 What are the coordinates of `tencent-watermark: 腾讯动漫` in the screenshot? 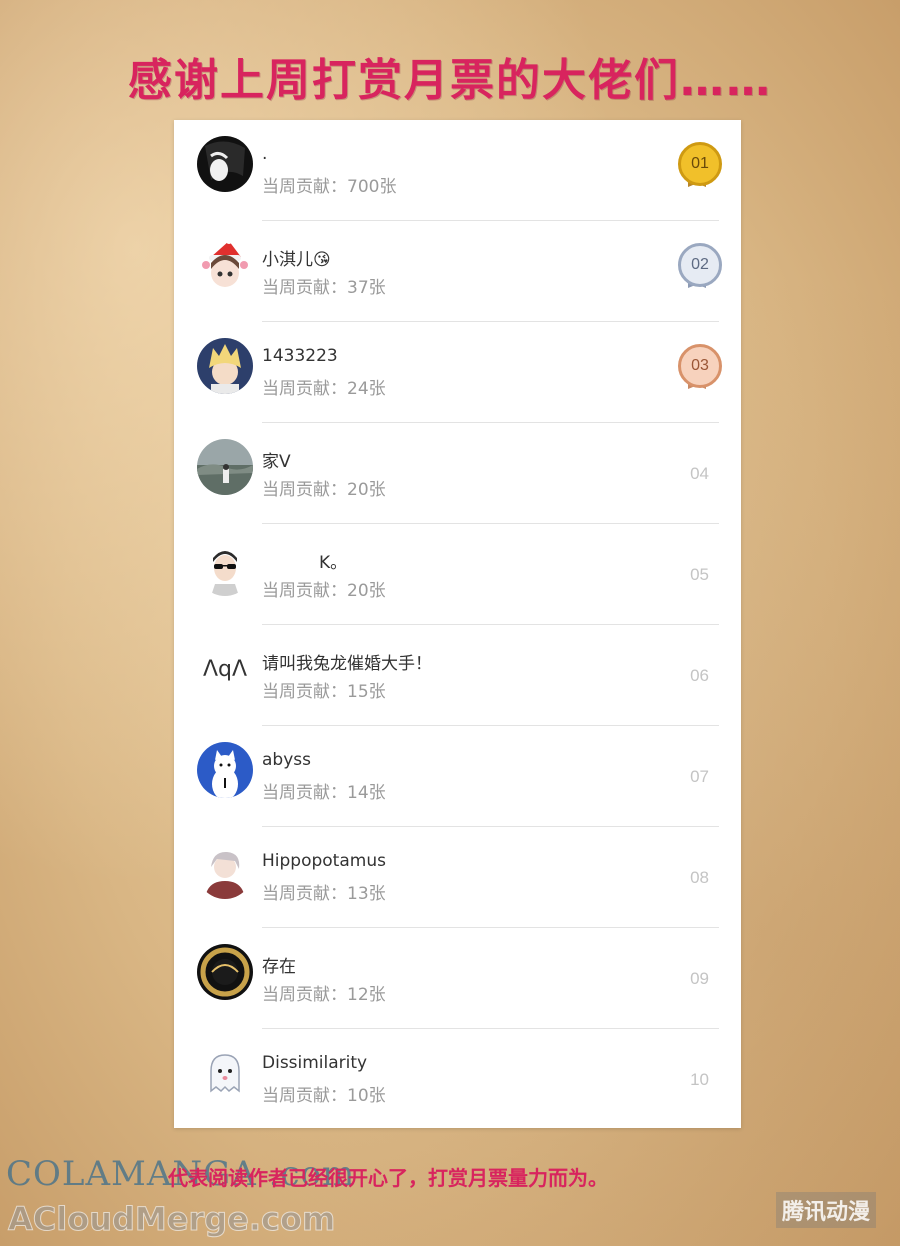 It's located at (825, 1210).